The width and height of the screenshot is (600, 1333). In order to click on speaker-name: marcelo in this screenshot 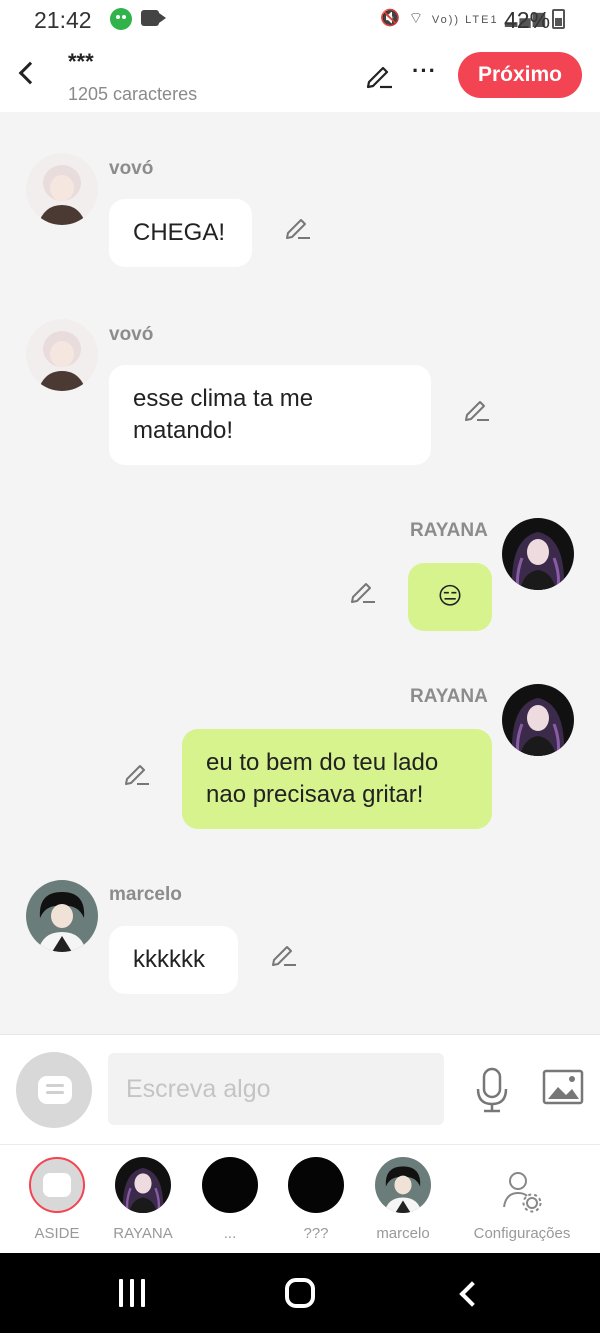, I will do `click(145, 894)`.